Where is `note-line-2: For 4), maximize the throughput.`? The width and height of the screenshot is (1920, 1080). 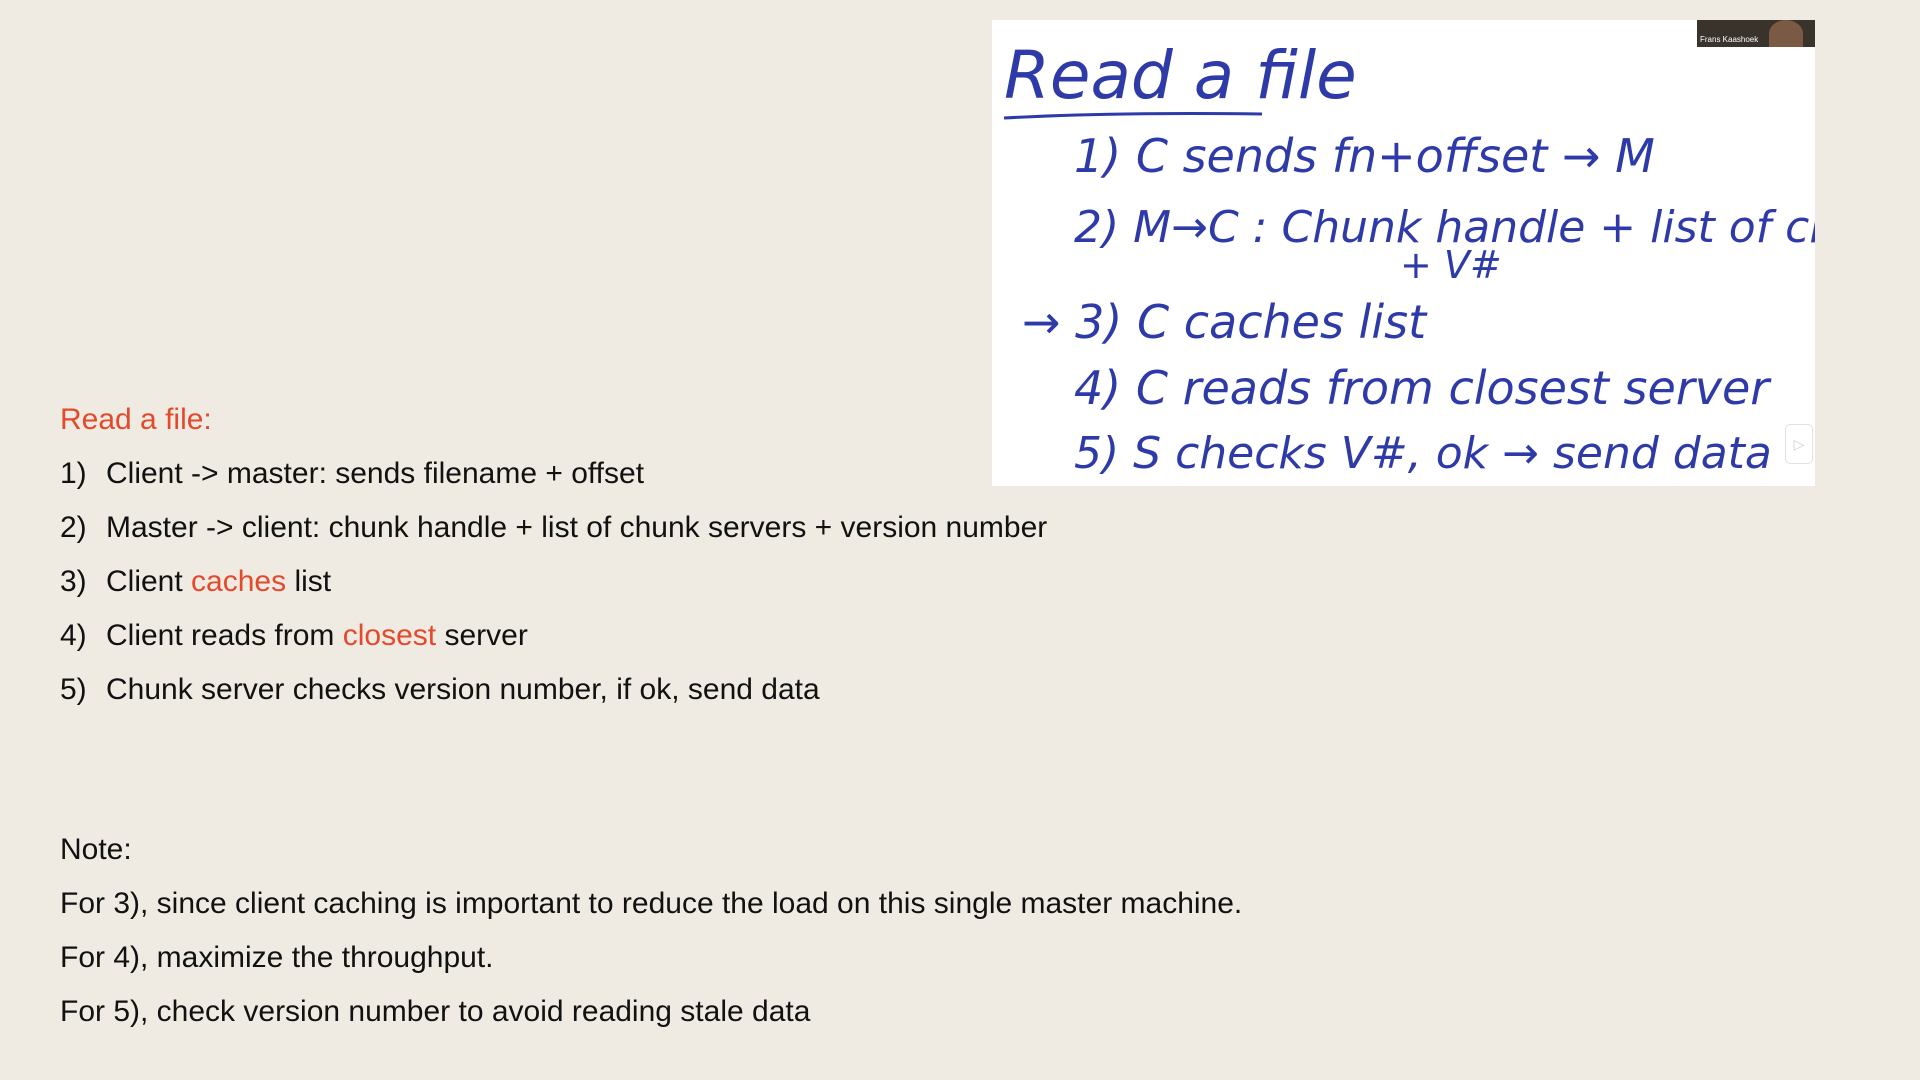 note-line-2: For 4), maximize the throughput. is located at coordinates (277, 957).